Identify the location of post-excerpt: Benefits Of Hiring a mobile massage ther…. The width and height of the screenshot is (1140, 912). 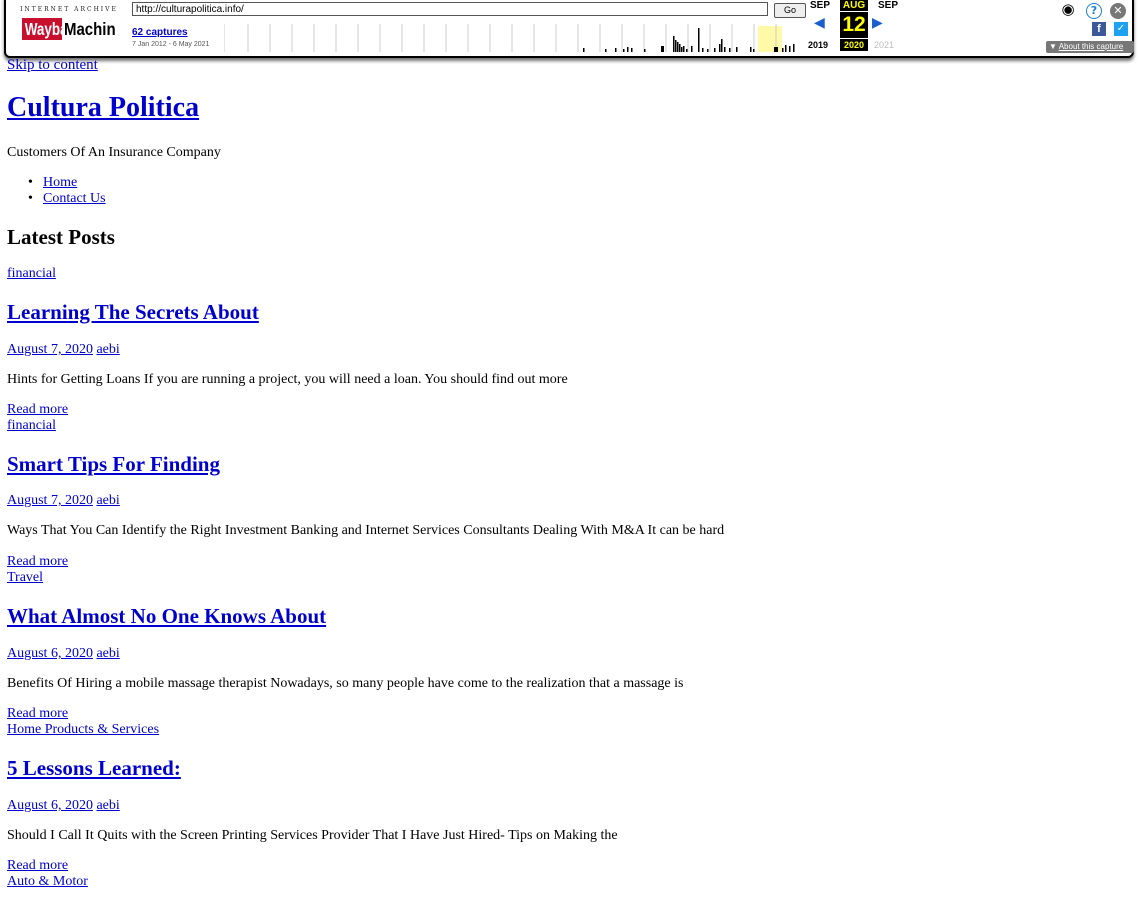
(345, 683).